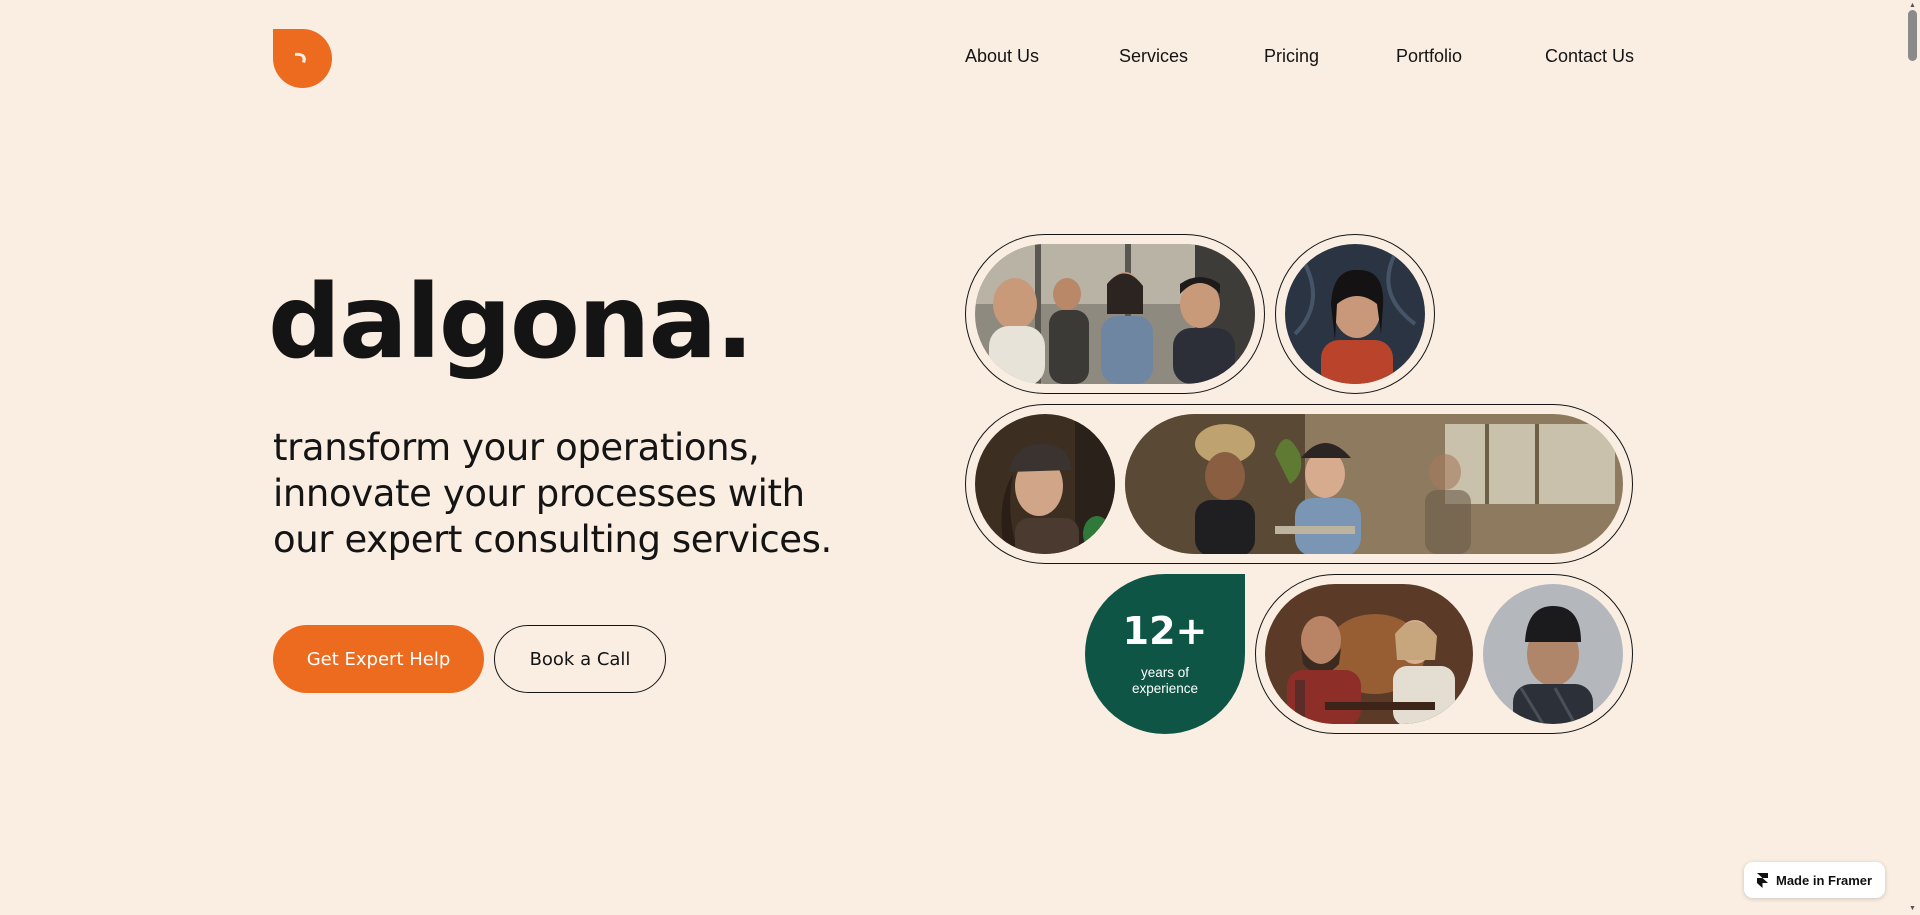 Image resolution: width=1920 pixels, height=915 pixels. I want to click on nav-pricing: Pricing, so click(1291, 56).